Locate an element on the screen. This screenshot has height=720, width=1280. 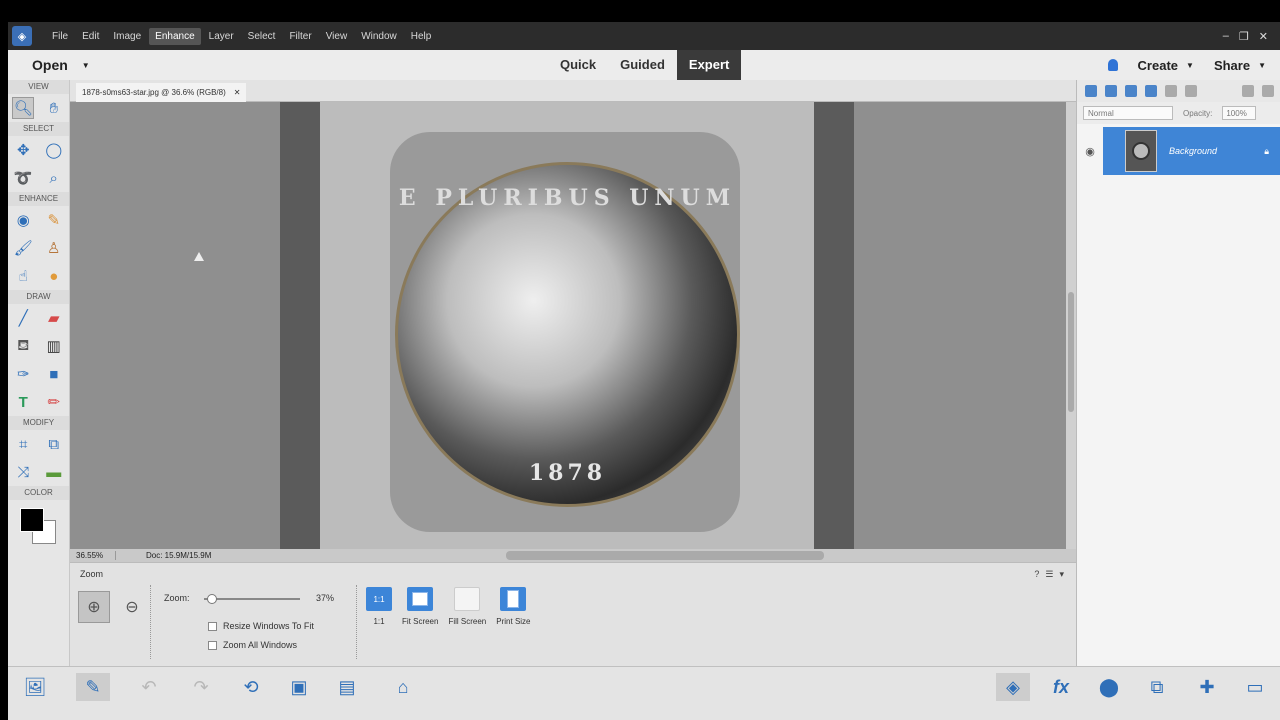
photo-bin-icon: 🖼︎ is located at coordinates (35, 687).